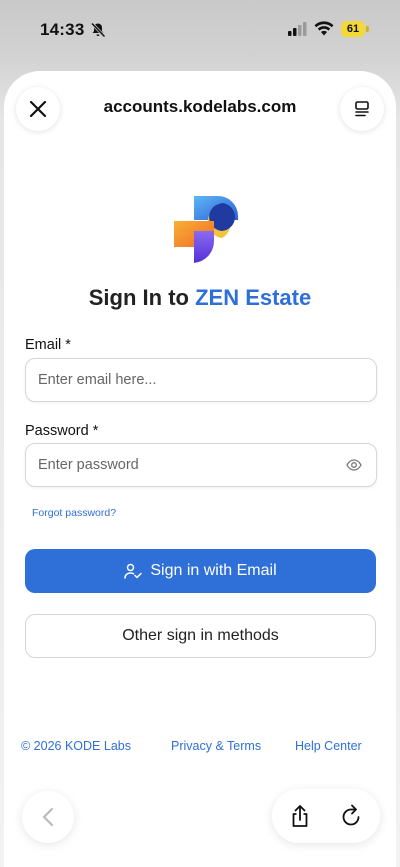  Describe the element at coordinates (188, 465) in the screenshot. I see `password-input` at that location.